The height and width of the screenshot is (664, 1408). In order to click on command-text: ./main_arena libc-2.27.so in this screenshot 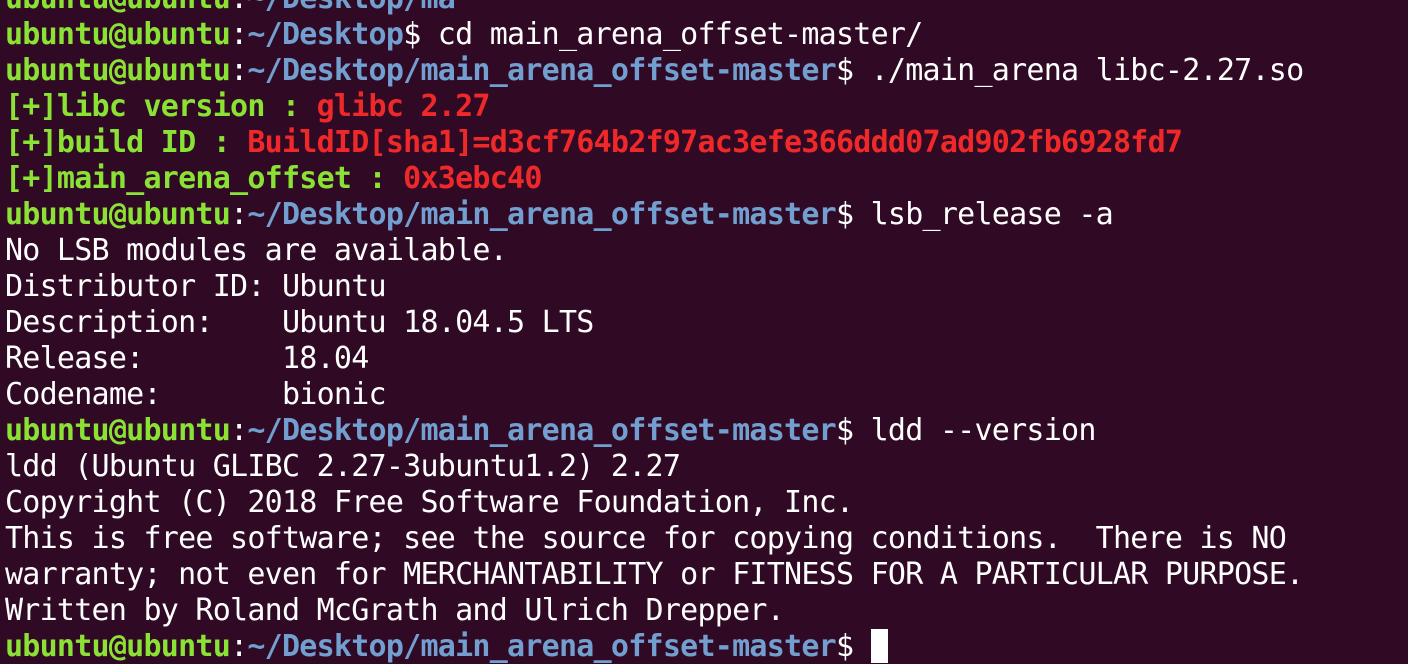, I will do `click(1079, 70)`.